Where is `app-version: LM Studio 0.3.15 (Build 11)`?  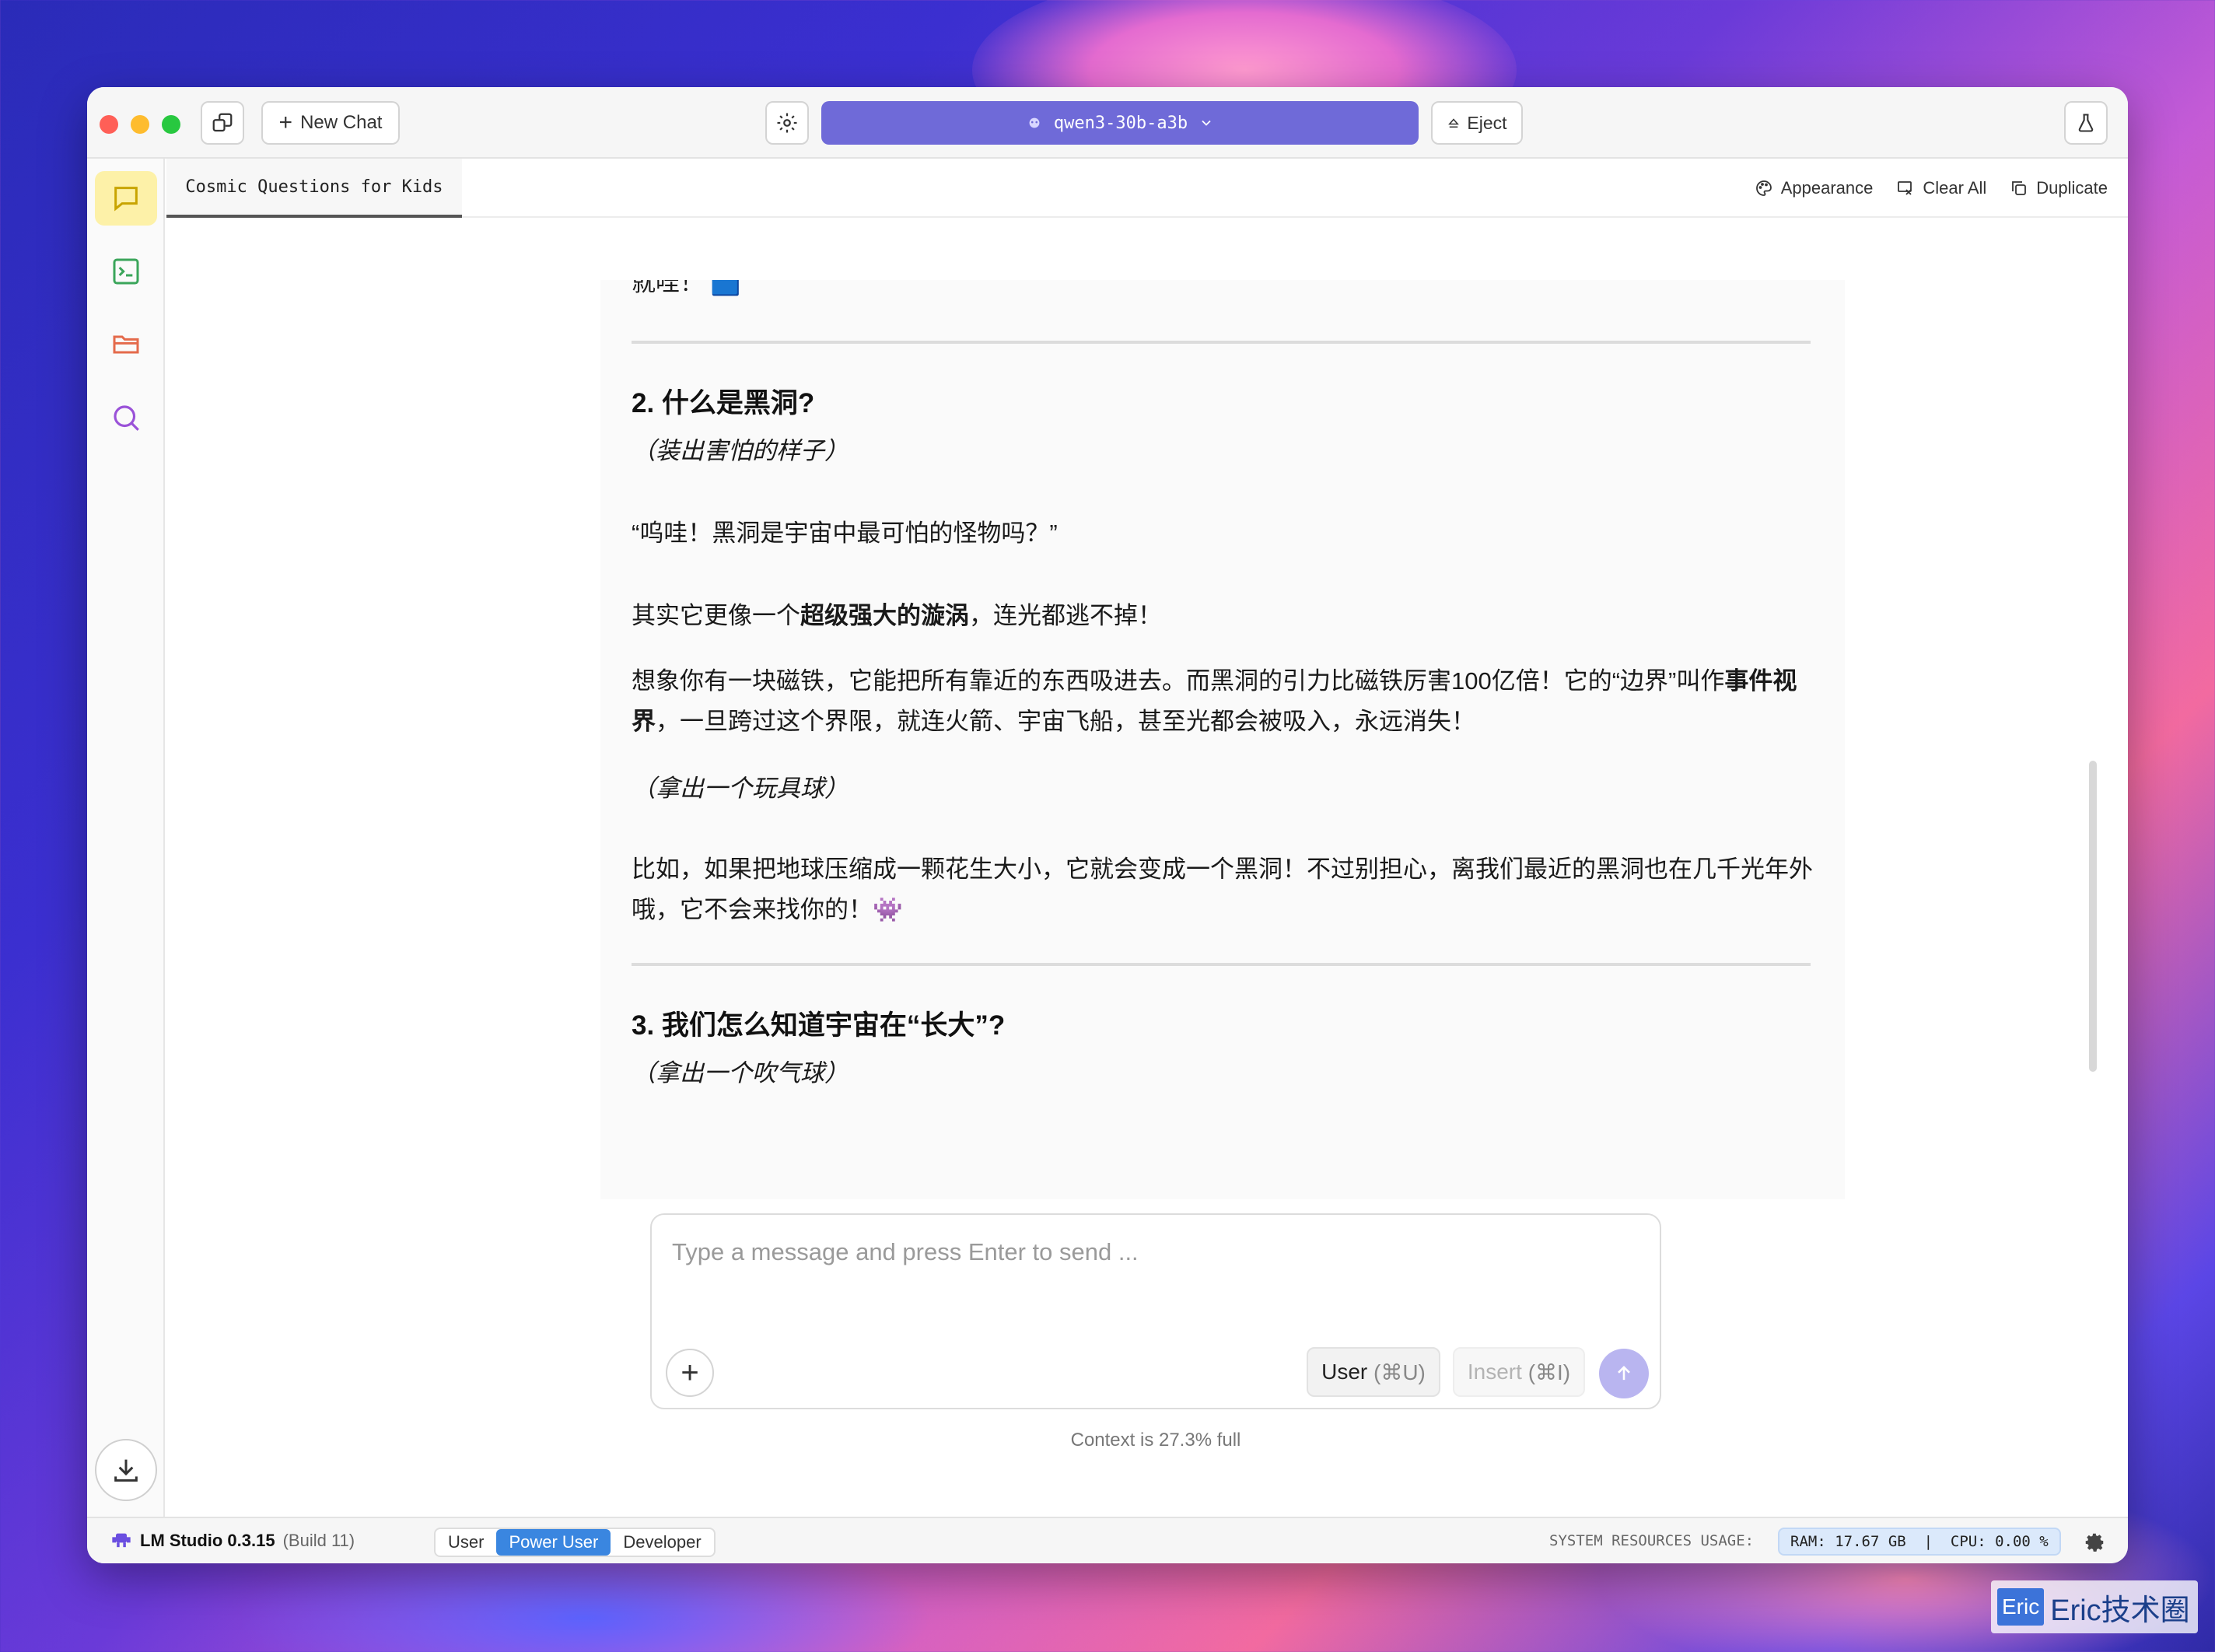 app-version: LM Studio 0.3.15 (Build 11) is located at coordinates (232, 1541).